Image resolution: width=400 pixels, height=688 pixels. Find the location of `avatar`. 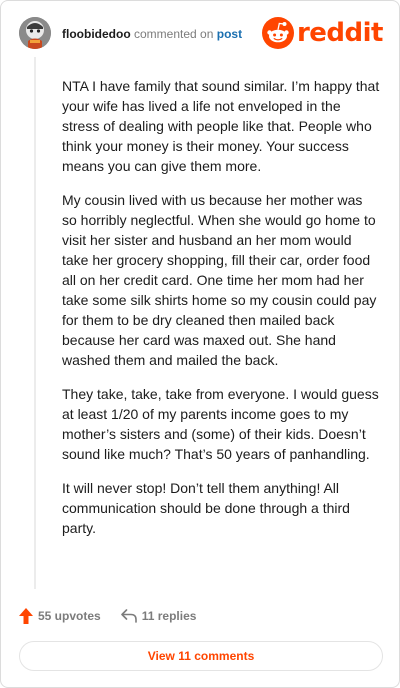

avatar is located at coordinates (35, 33).